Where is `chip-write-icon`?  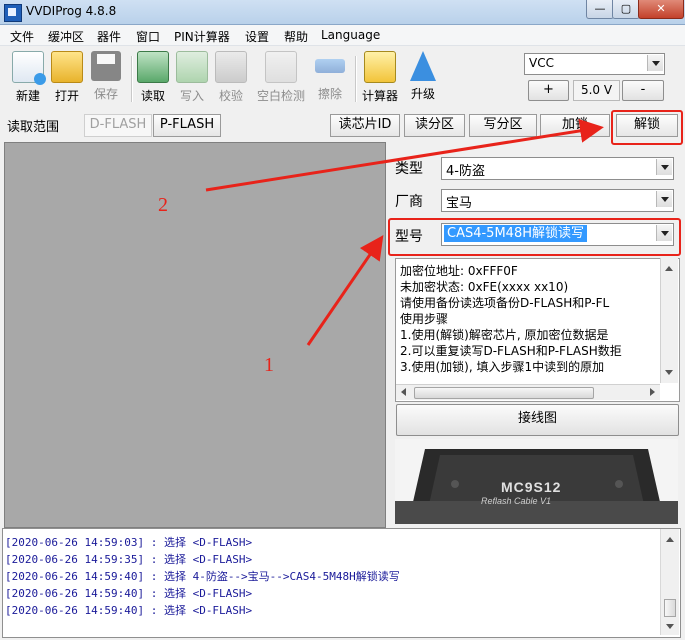
chip-write-icon is located at coordinates (192, 67).